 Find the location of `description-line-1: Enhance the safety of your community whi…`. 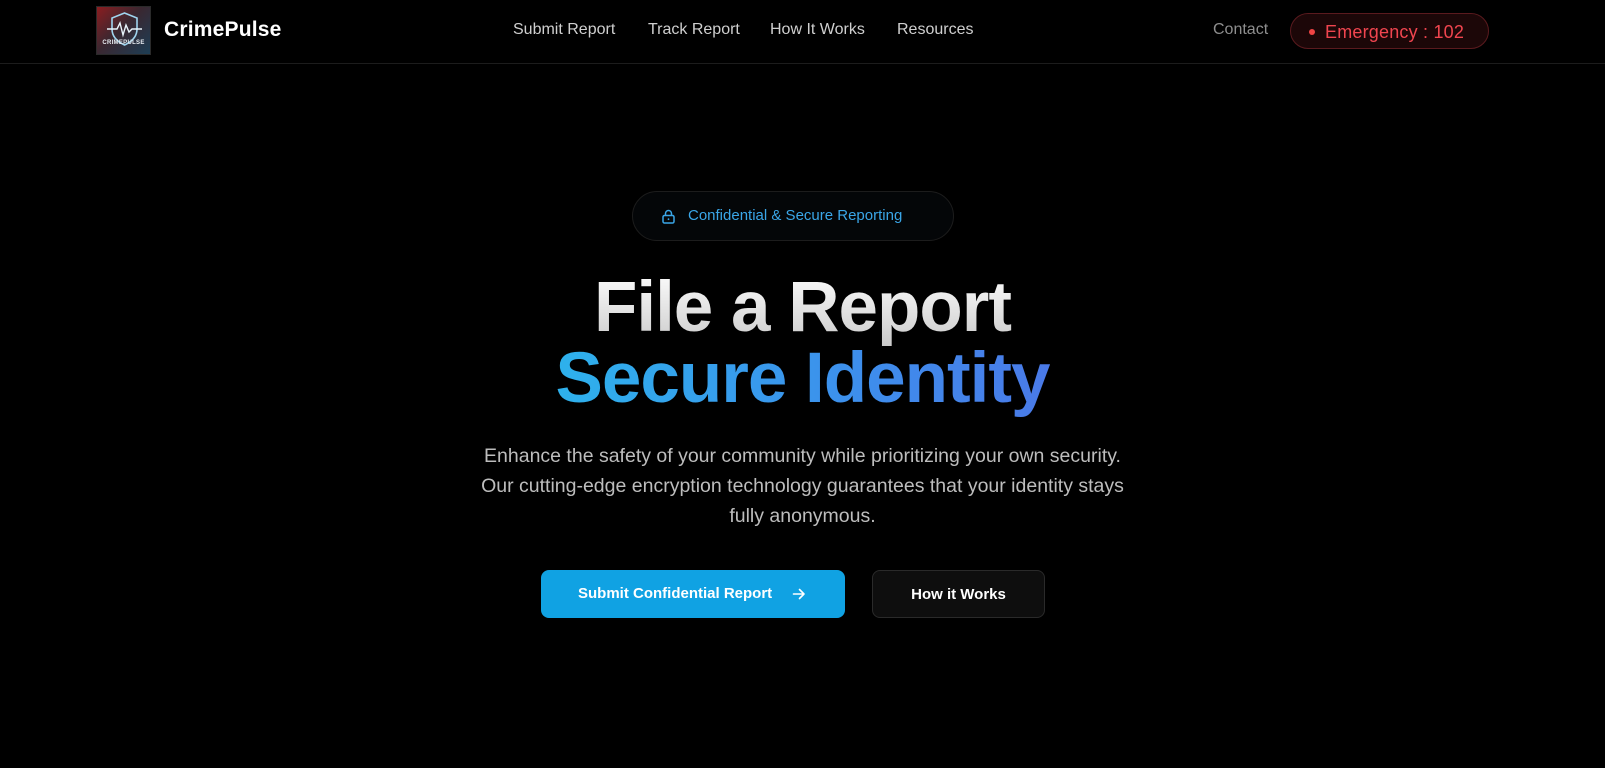

description-line-1: Enhance the safety of your community whi… is located at coordinates (802, 456).